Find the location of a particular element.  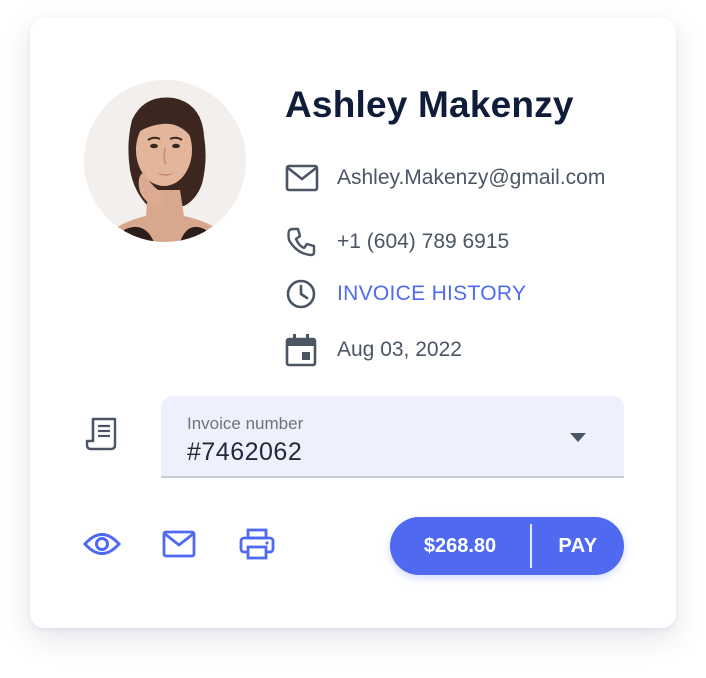

send-email-button is located at coordinates (179, 546).